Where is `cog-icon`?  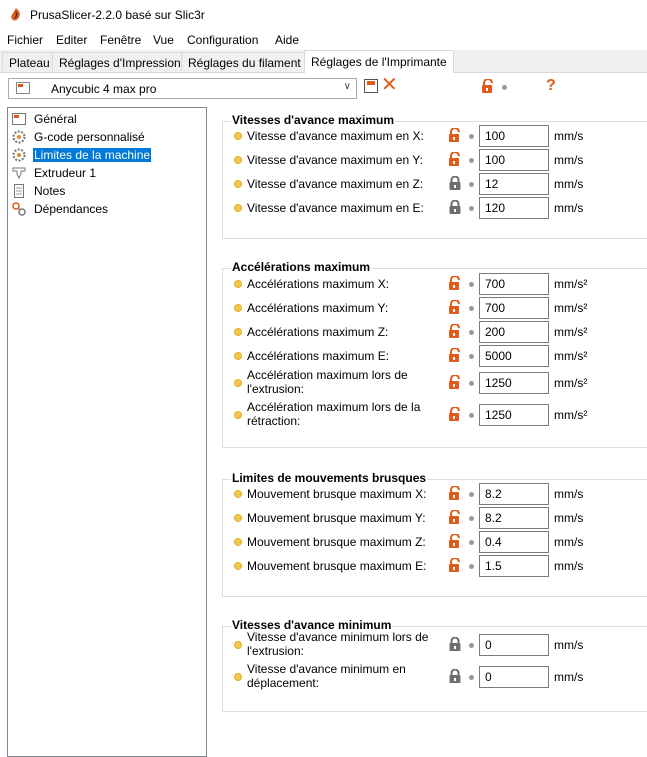 cog-icon is located at coordinates (19, 155).